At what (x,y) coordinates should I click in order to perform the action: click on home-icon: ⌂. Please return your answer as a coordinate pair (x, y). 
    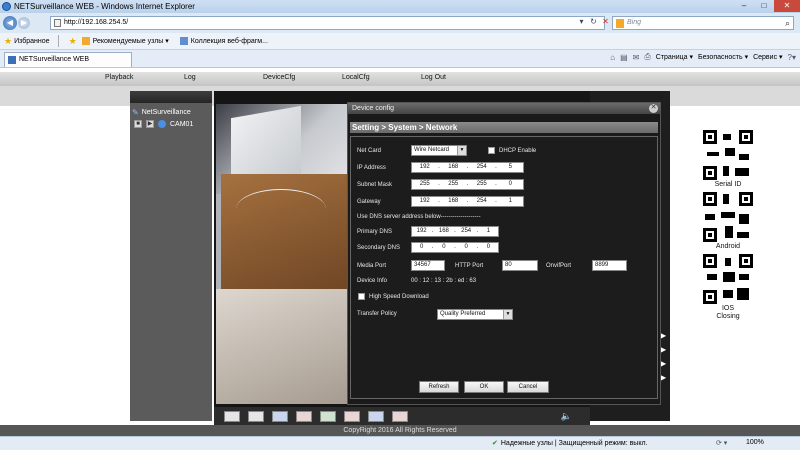
    Looking at the image, I should click on (612, 57).